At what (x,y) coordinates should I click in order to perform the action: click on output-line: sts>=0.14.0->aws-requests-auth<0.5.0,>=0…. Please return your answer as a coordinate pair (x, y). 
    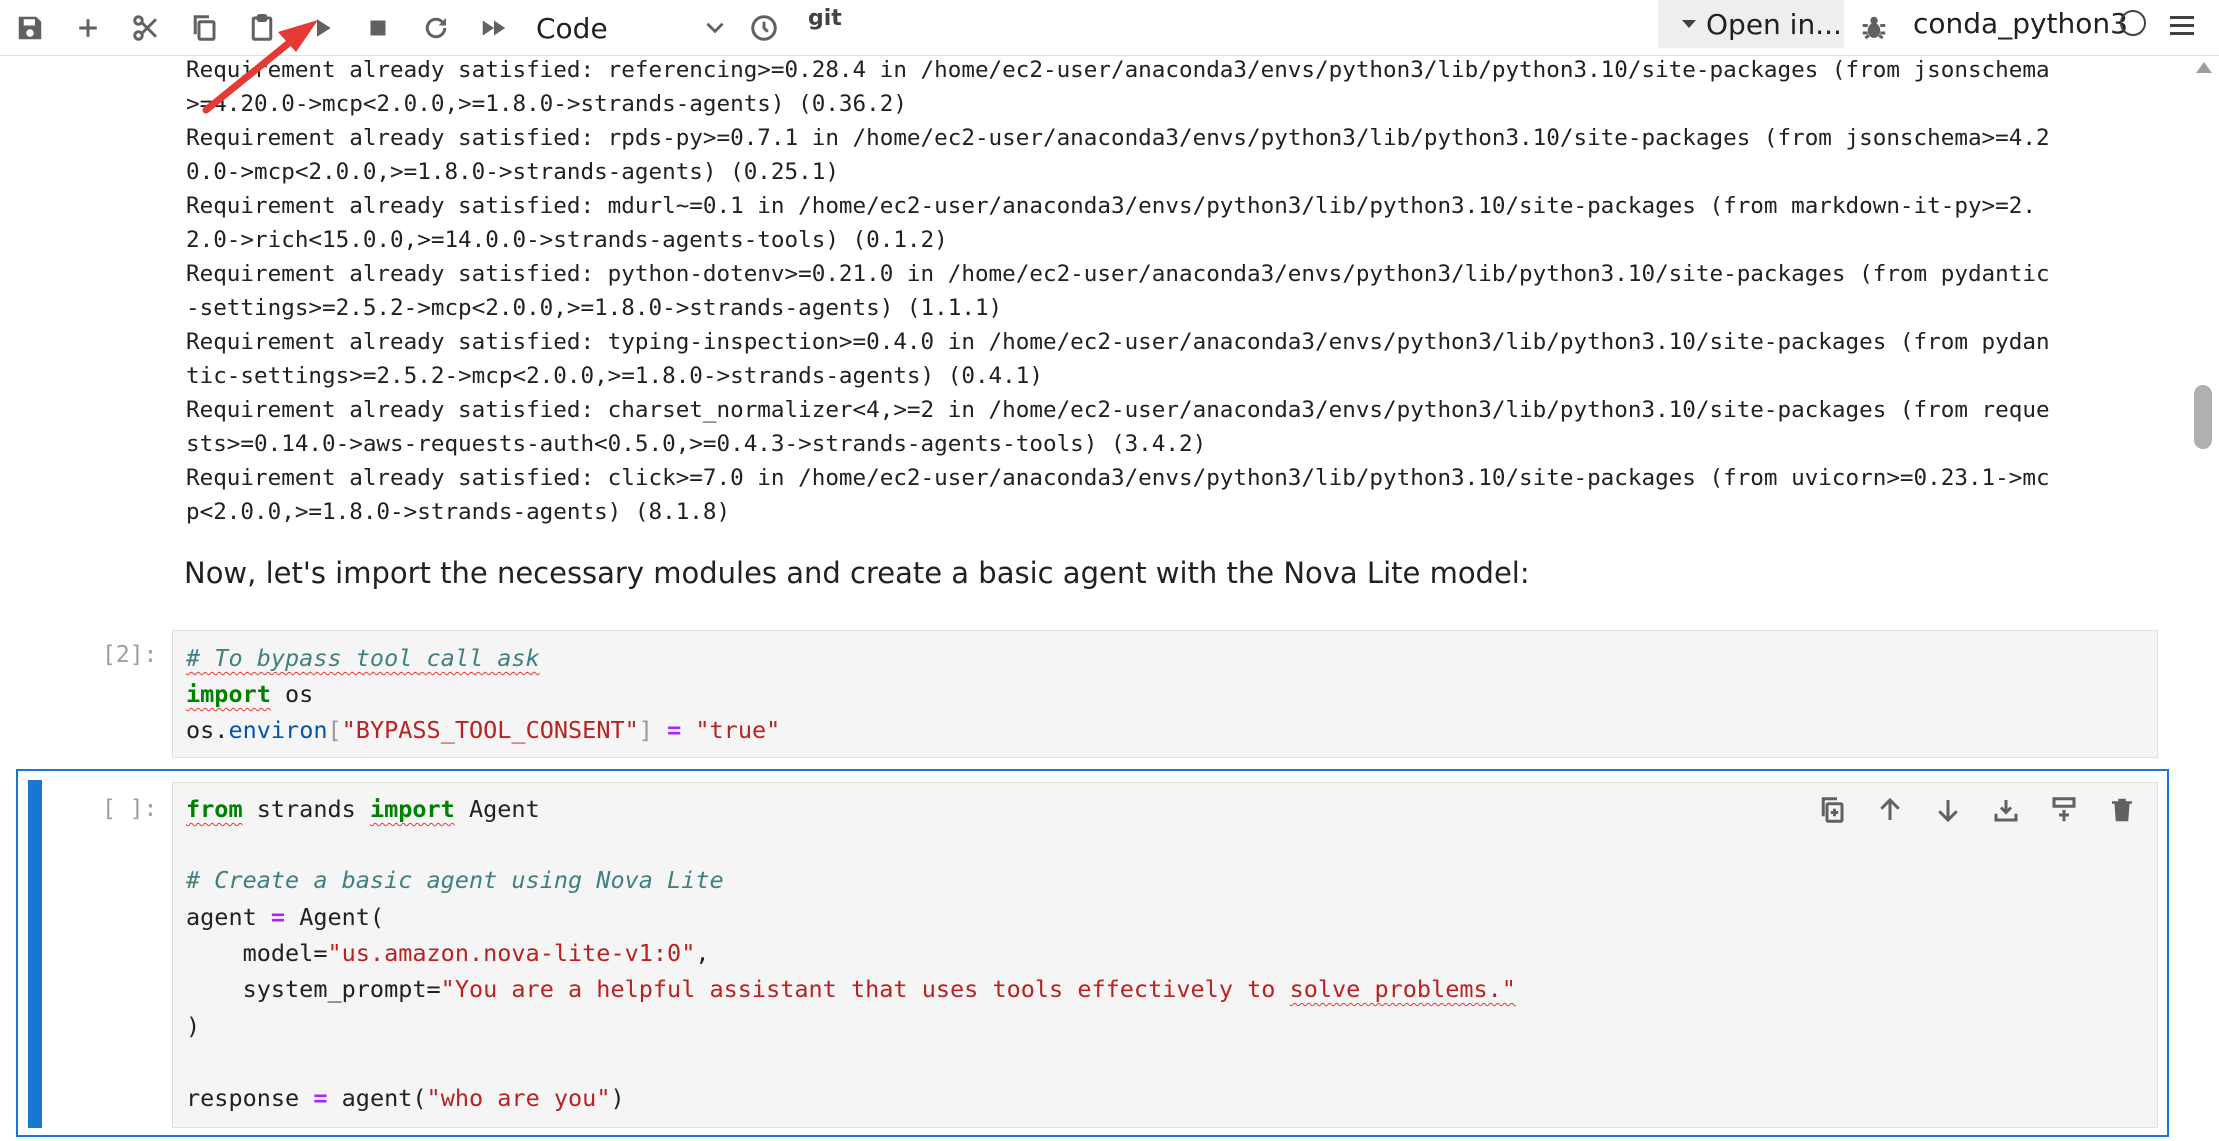
    Looking at the image, I should click on (696, 444).